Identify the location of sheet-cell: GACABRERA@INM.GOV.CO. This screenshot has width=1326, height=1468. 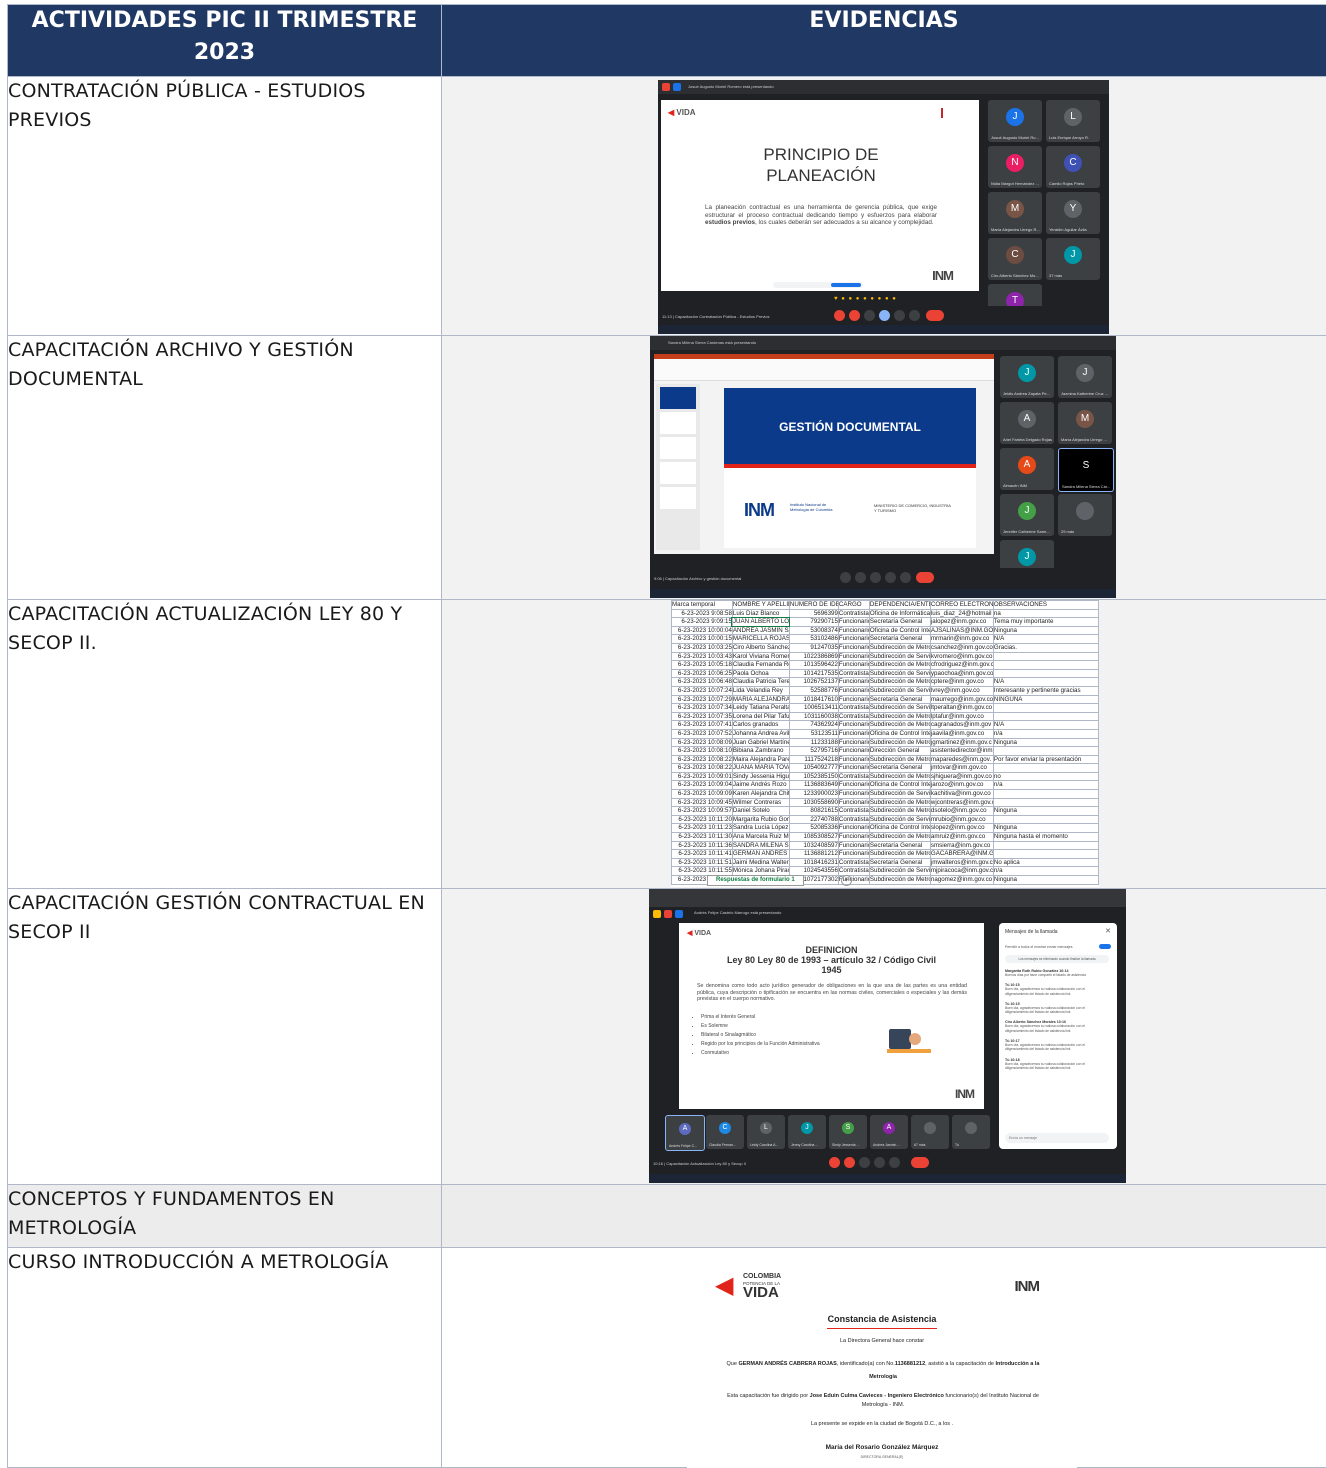
(961, 854).